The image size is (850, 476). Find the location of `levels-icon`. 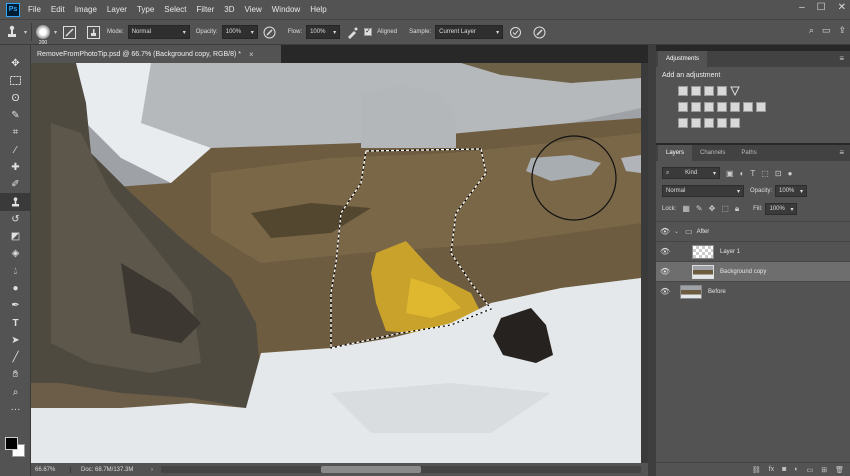

levels-icon is located at coordinates (696, 91).